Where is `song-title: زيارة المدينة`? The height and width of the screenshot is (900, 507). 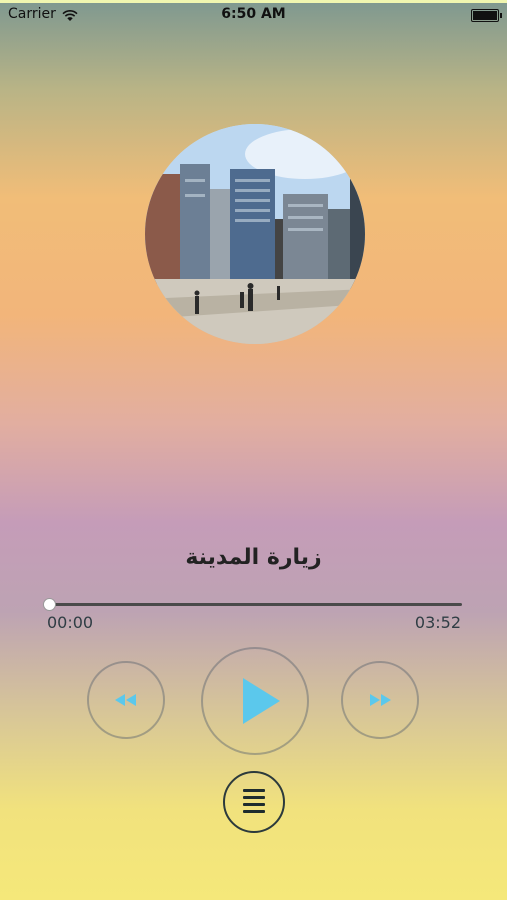
song-title: زيارة المدينة is located at coordinates (253, 557).